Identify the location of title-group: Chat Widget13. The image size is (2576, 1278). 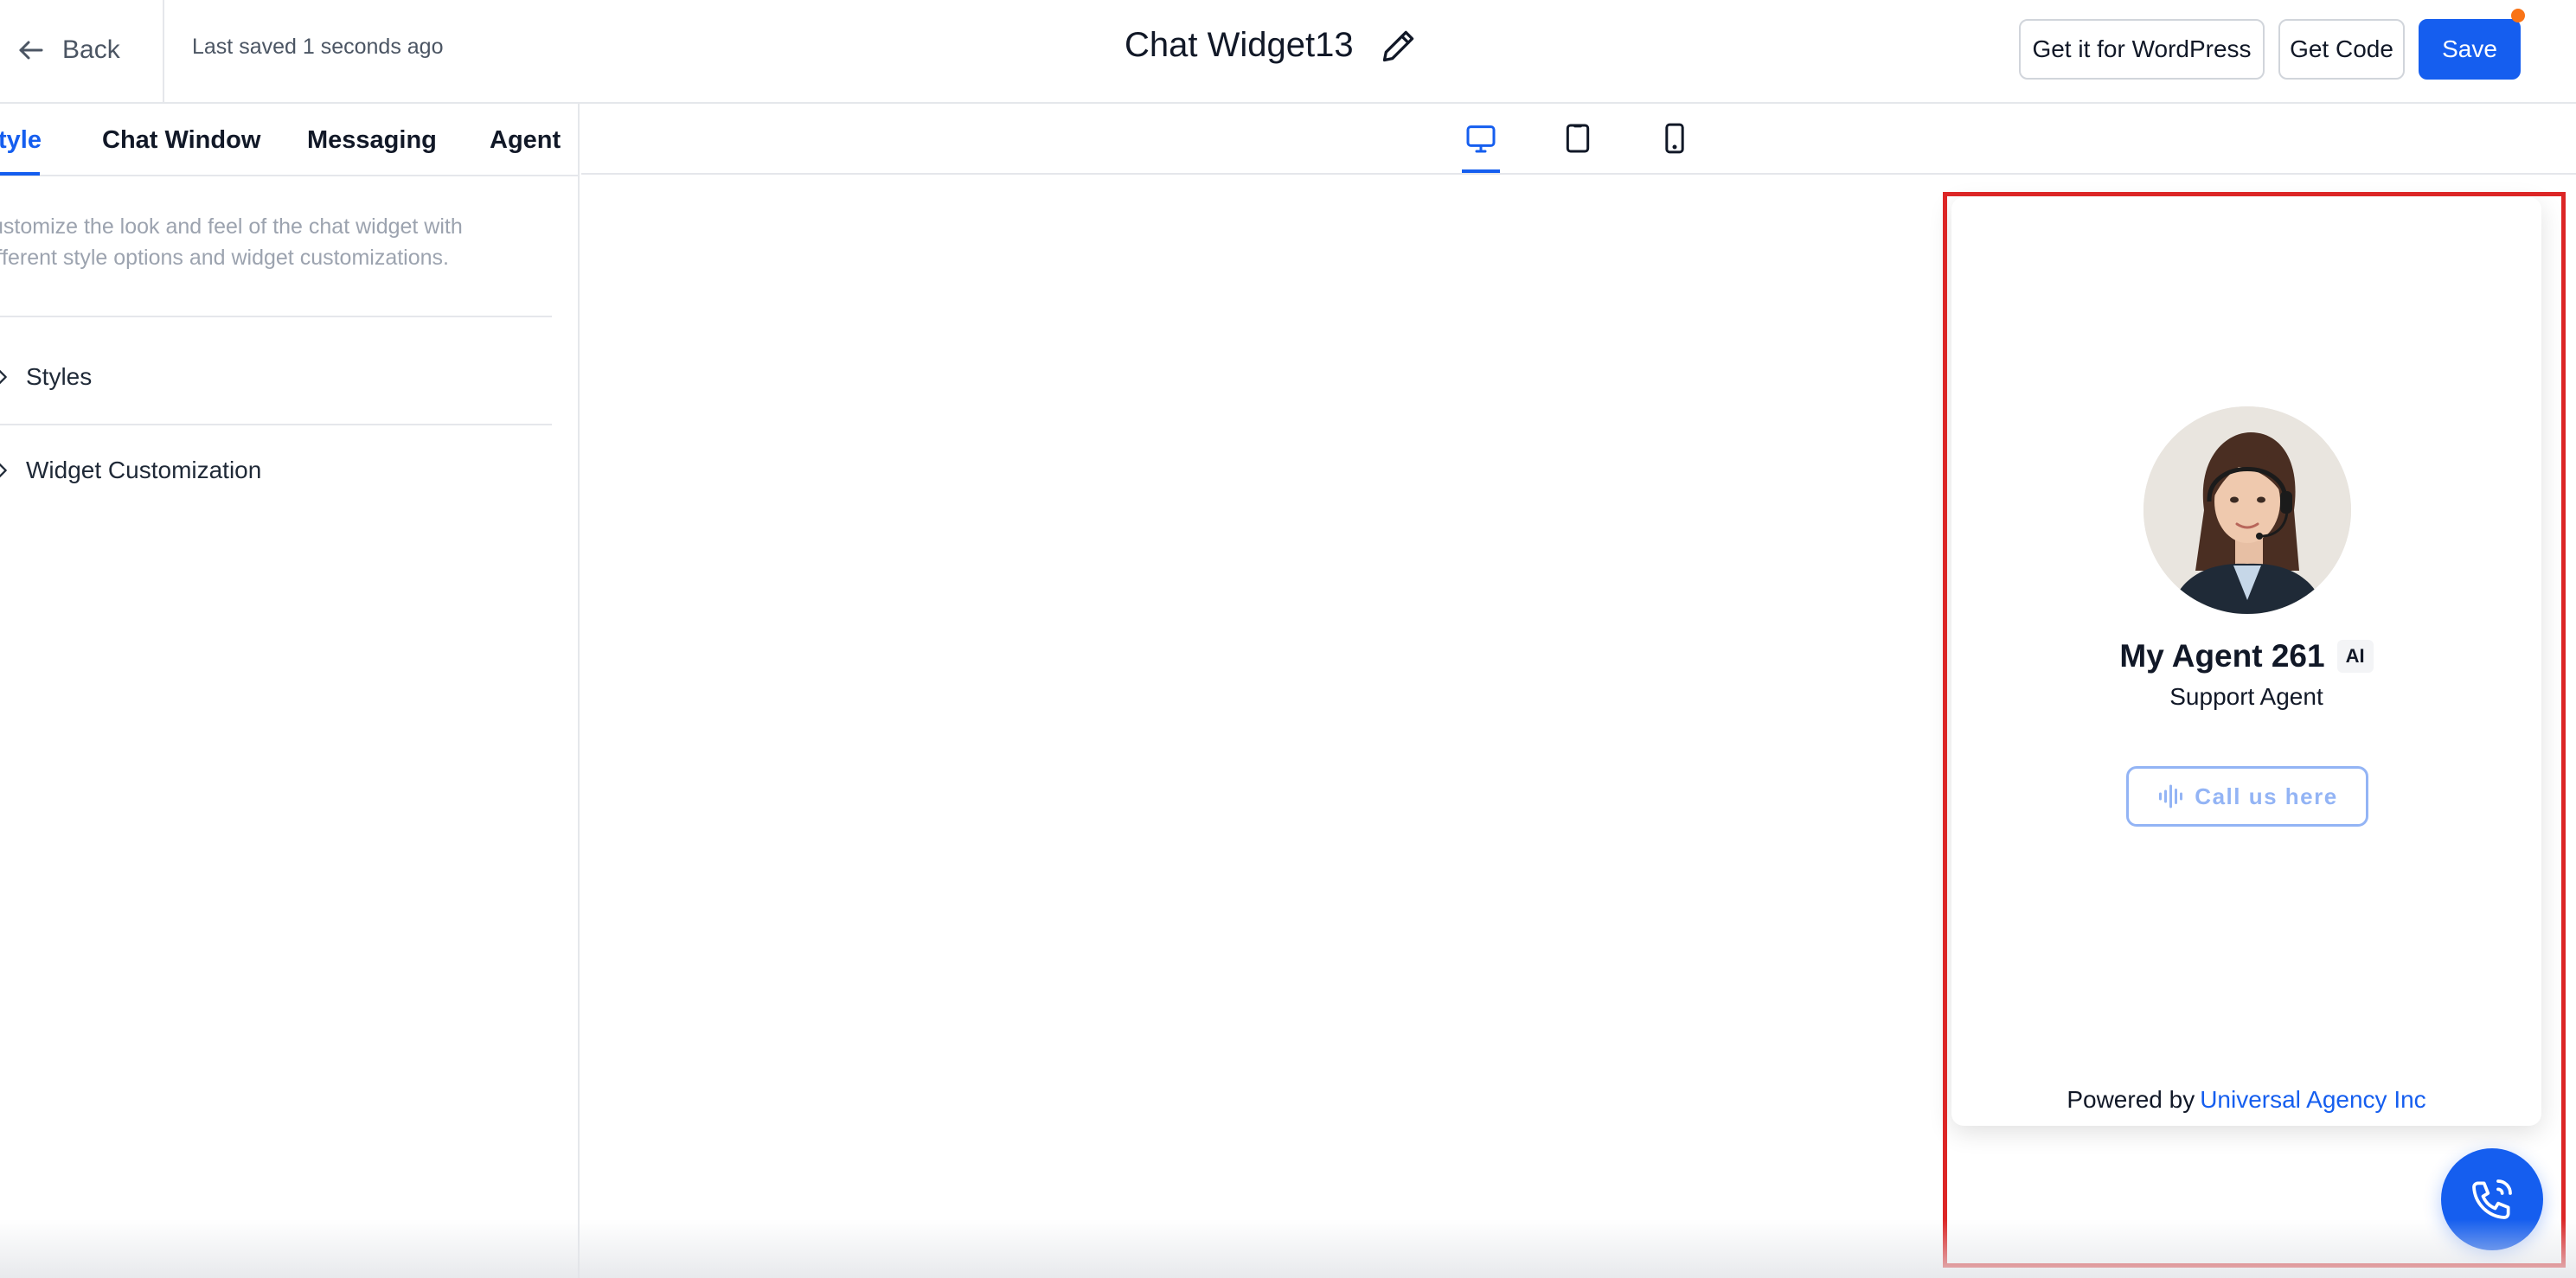
(1271, 46).